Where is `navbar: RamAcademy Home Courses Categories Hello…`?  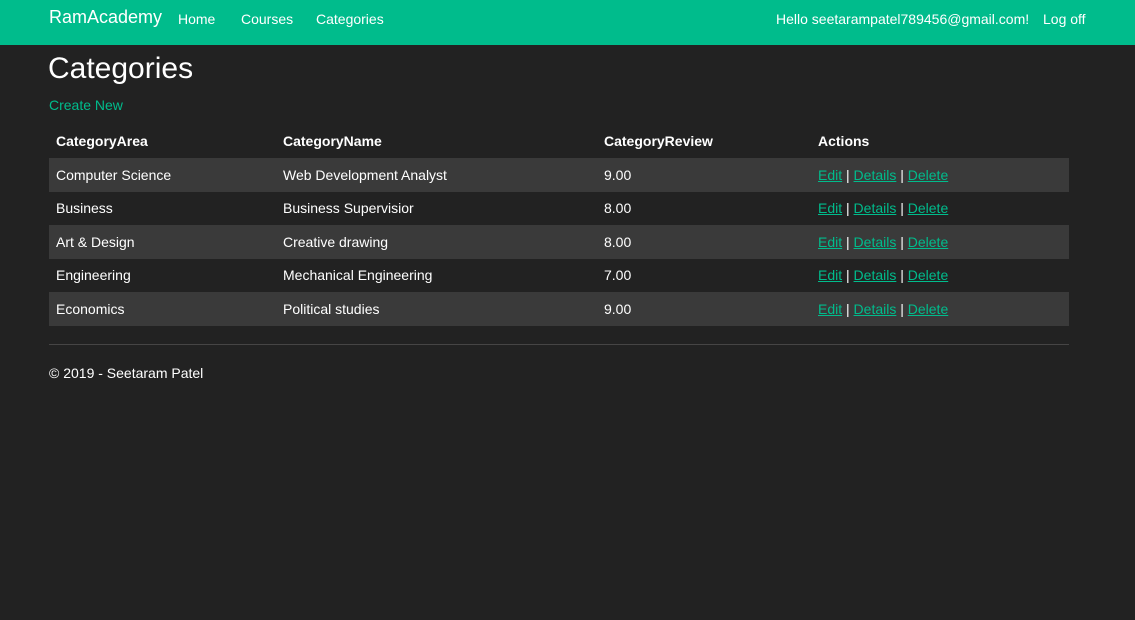
navbar: RamAcademy Home Courses Categories Hello… is located at coordinates (567, 22).